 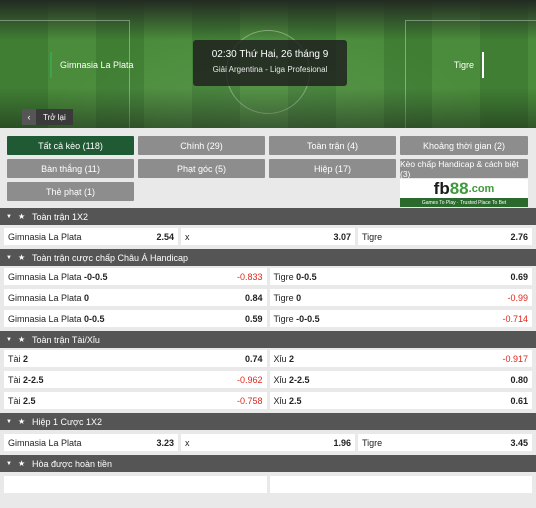 What do you see at coordinates (87, 297) in the screenshot?
I see `handicap: 0` at bounding box center [87, 297].